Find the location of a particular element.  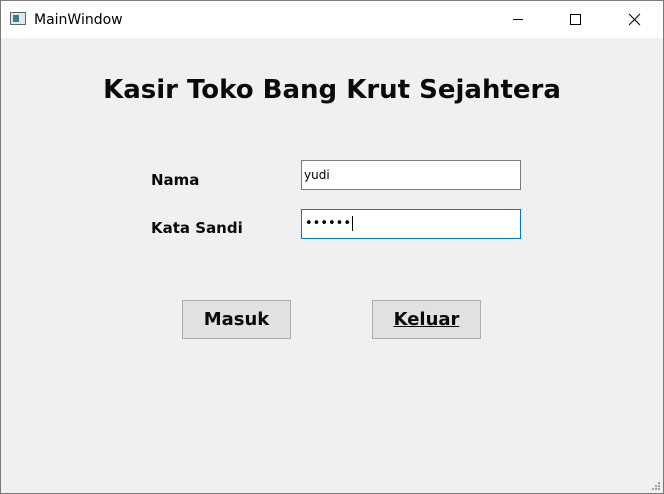

exit-button: Keluar is located at coordinates (426, 319).